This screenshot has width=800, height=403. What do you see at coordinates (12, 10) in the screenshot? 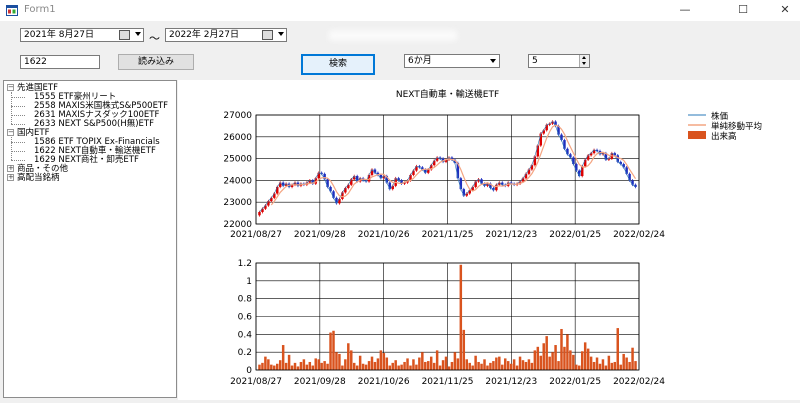
I see `form-app-icon` at bounding box center [12, 10].